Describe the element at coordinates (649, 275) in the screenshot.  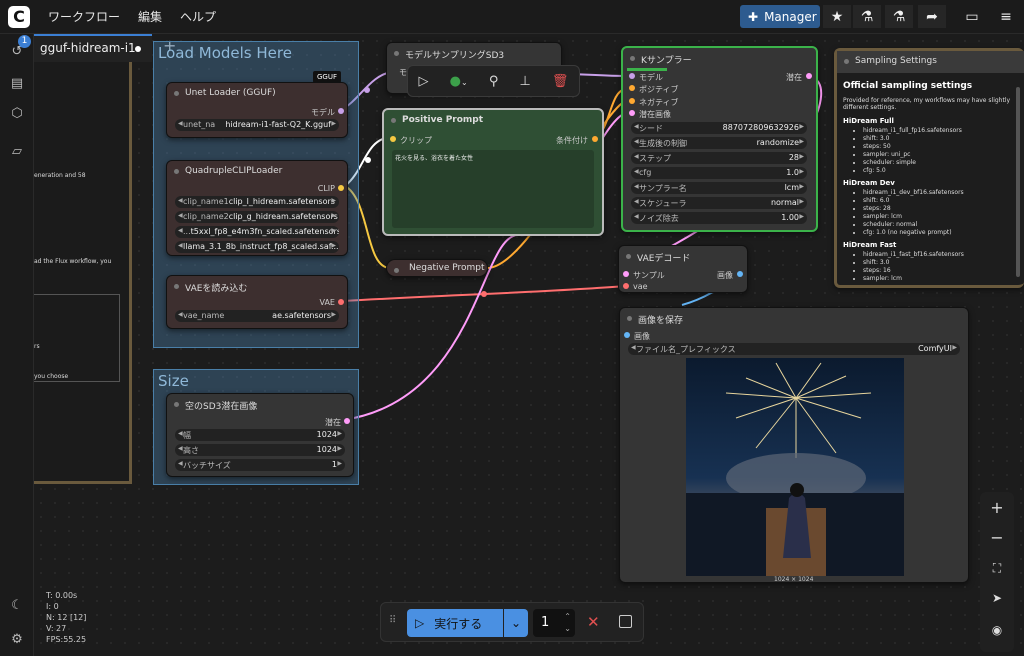
I see `input-port-label: サンプル` at that location.